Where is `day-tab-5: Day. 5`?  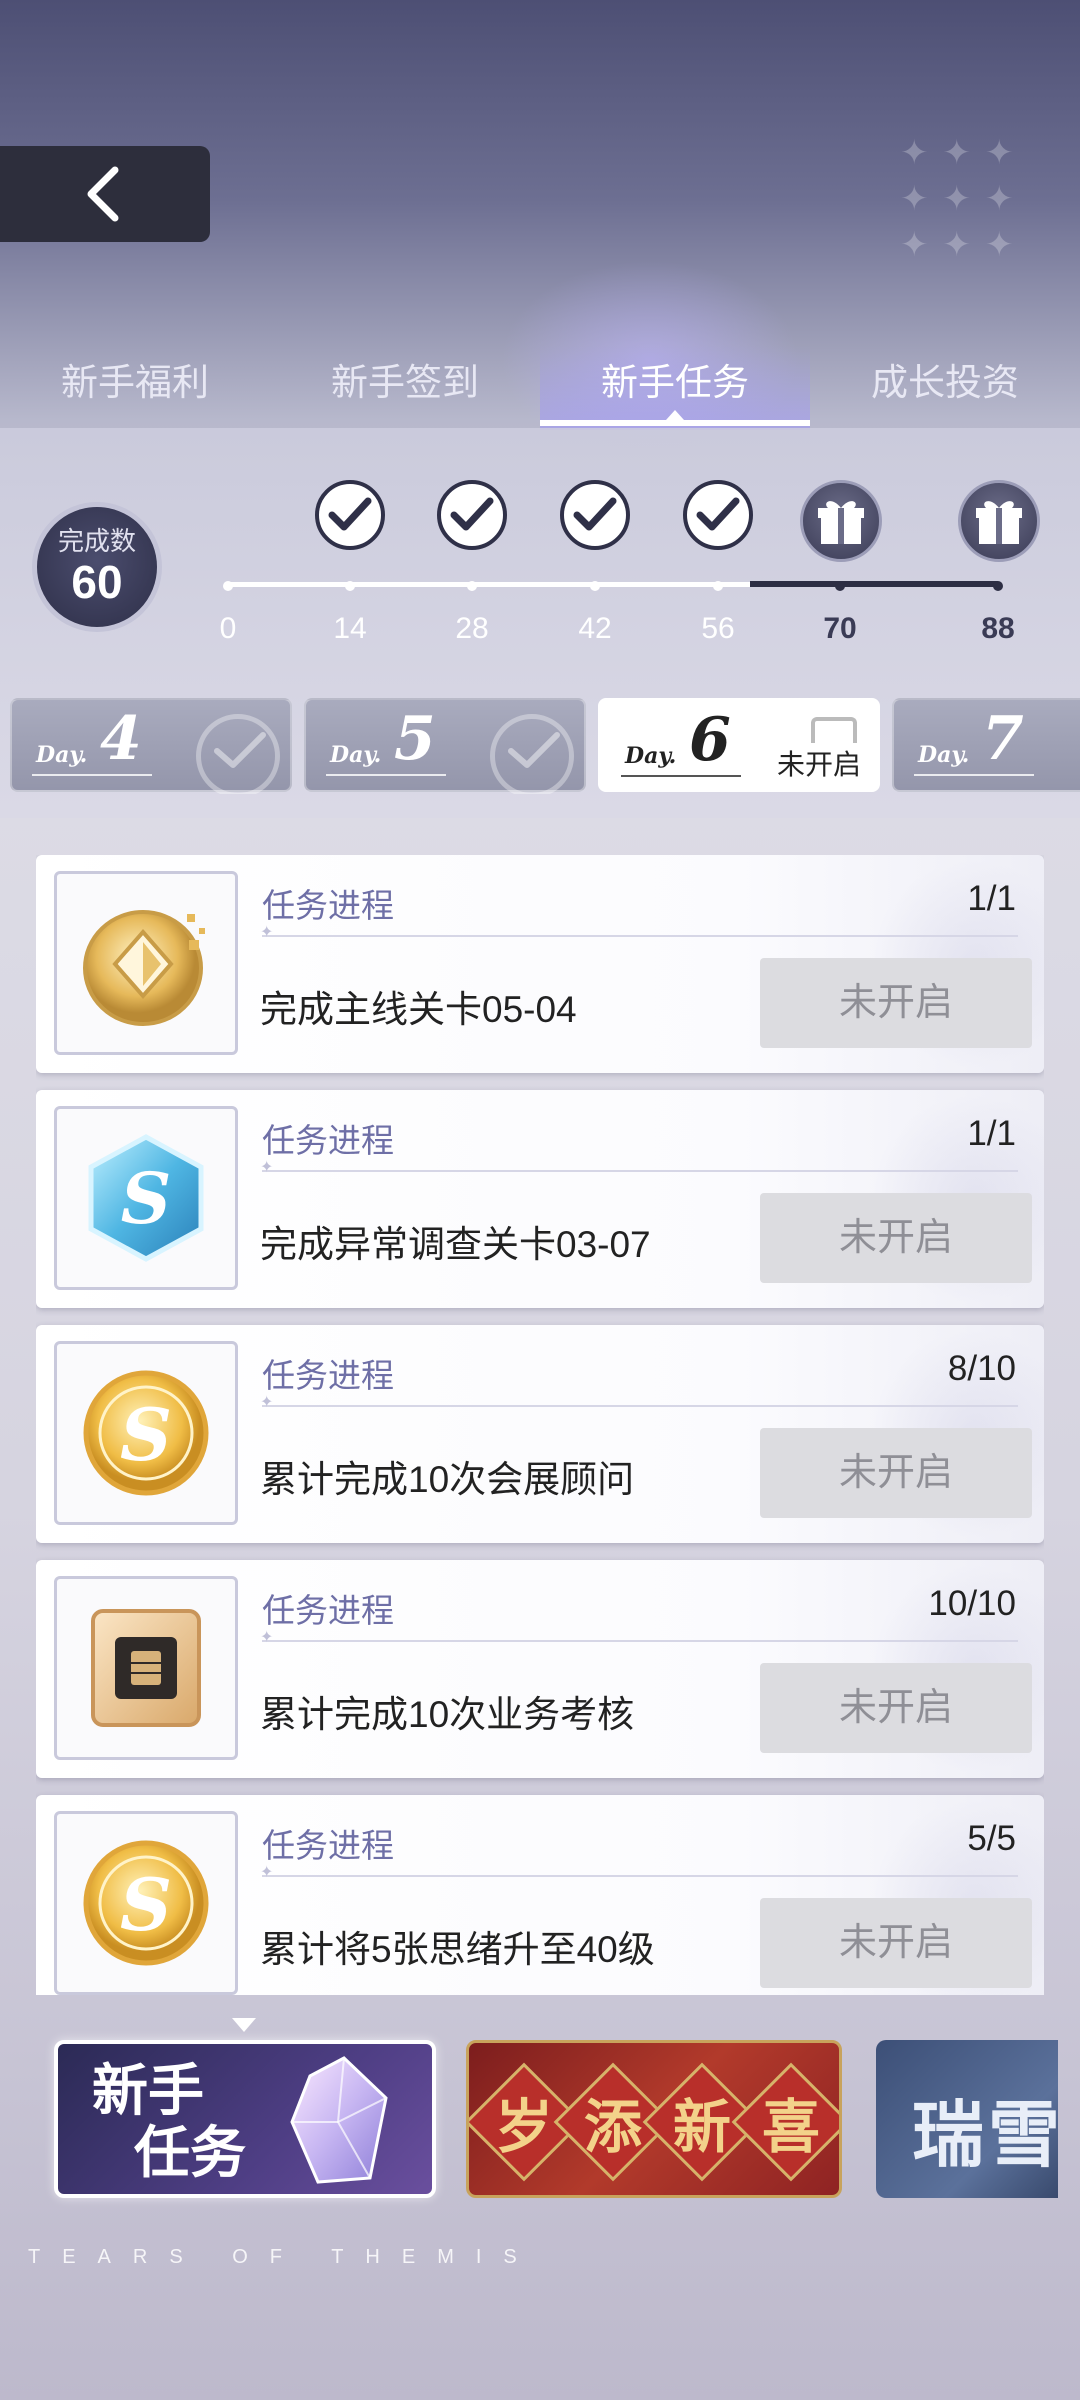
day-tab-5: Day. 5 is located at coordinates (445, 746).